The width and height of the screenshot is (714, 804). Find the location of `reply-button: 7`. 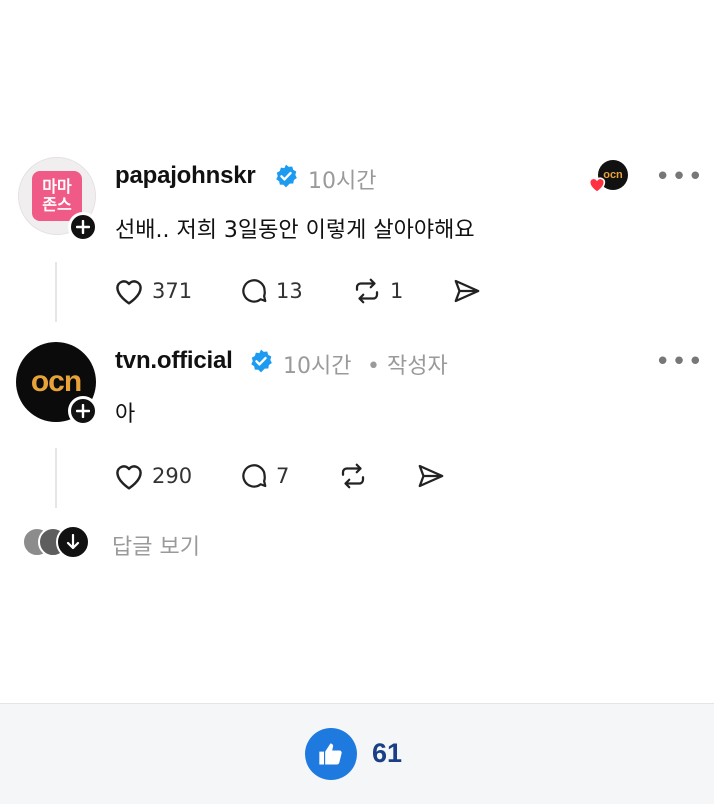

reply-button: 7 is located at coordinates (263, 476).